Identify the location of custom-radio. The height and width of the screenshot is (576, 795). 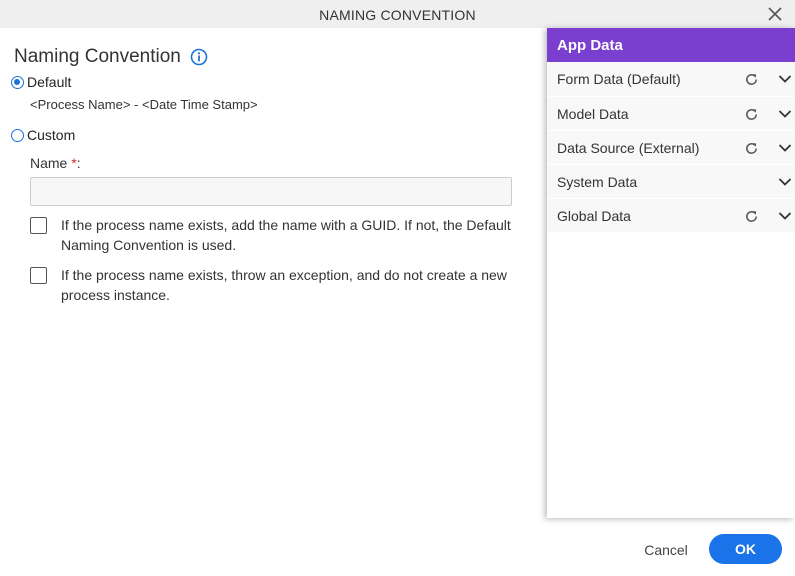
(17, 135).